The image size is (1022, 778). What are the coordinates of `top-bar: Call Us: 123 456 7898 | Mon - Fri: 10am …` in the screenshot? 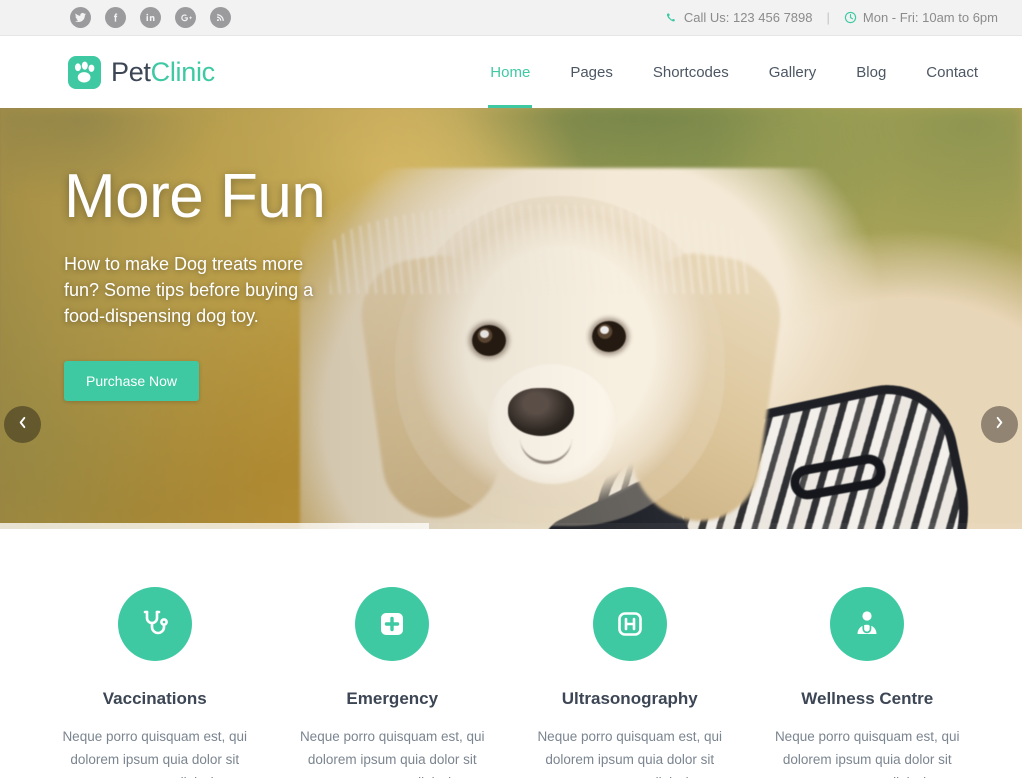 It's located at (511, 18).